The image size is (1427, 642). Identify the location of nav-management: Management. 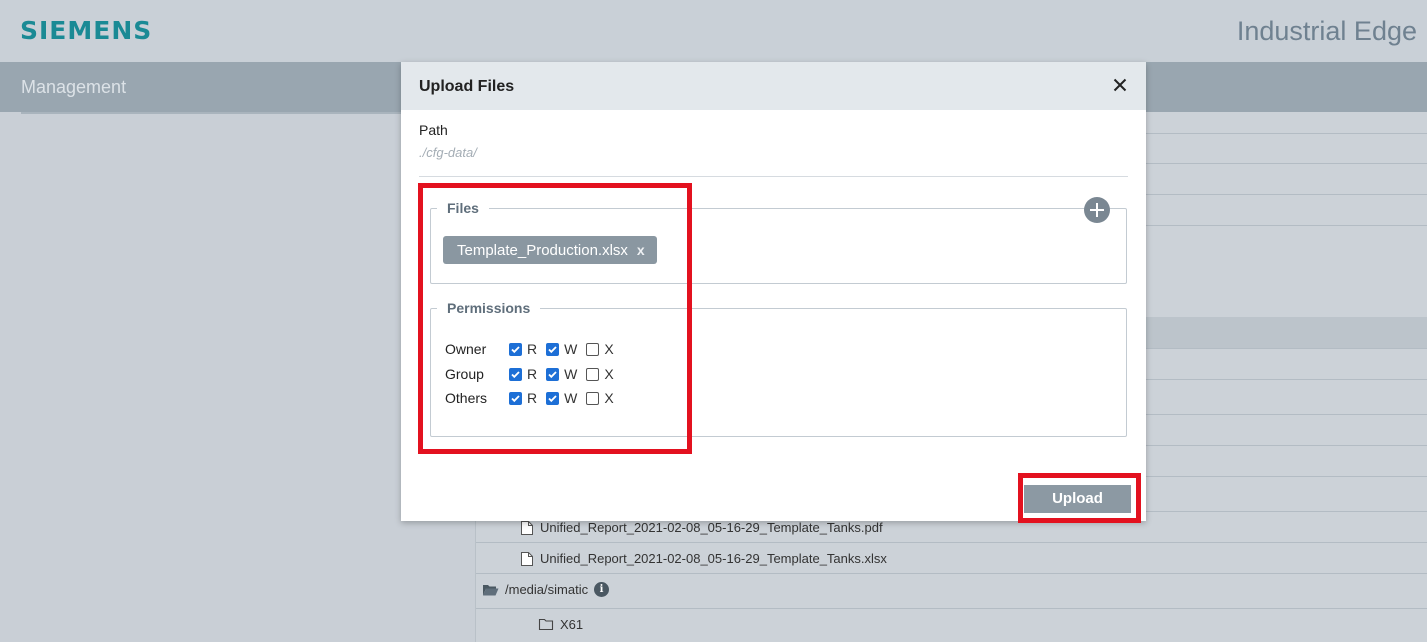
(73, 87).